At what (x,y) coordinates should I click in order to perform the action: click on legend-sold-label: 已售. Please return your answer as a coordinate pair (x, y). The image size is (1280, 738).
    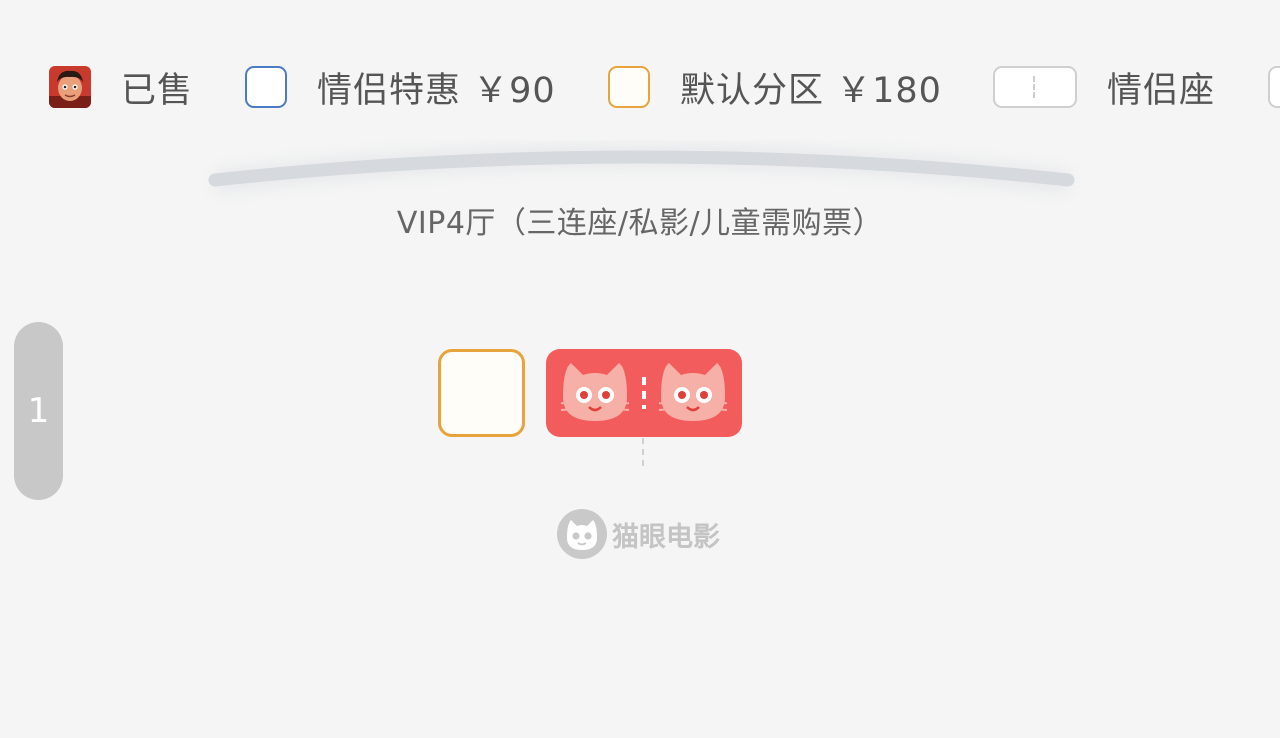
    Looking at the image, I should click on (157, 90).